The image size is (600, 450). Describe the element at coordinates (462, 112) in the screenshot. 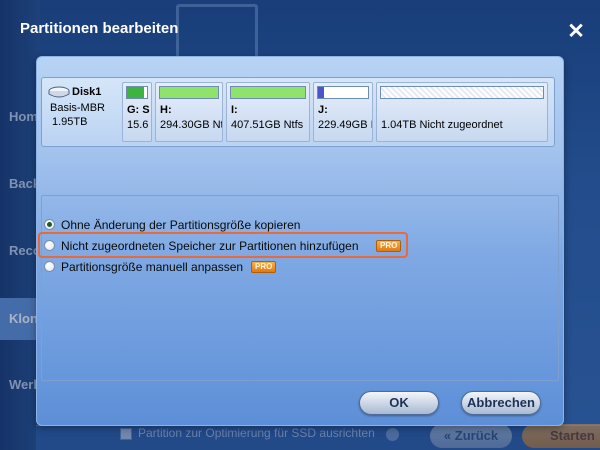

I see `partition-unallocated: 1.04TB Nicht zugeordnet` at that location.